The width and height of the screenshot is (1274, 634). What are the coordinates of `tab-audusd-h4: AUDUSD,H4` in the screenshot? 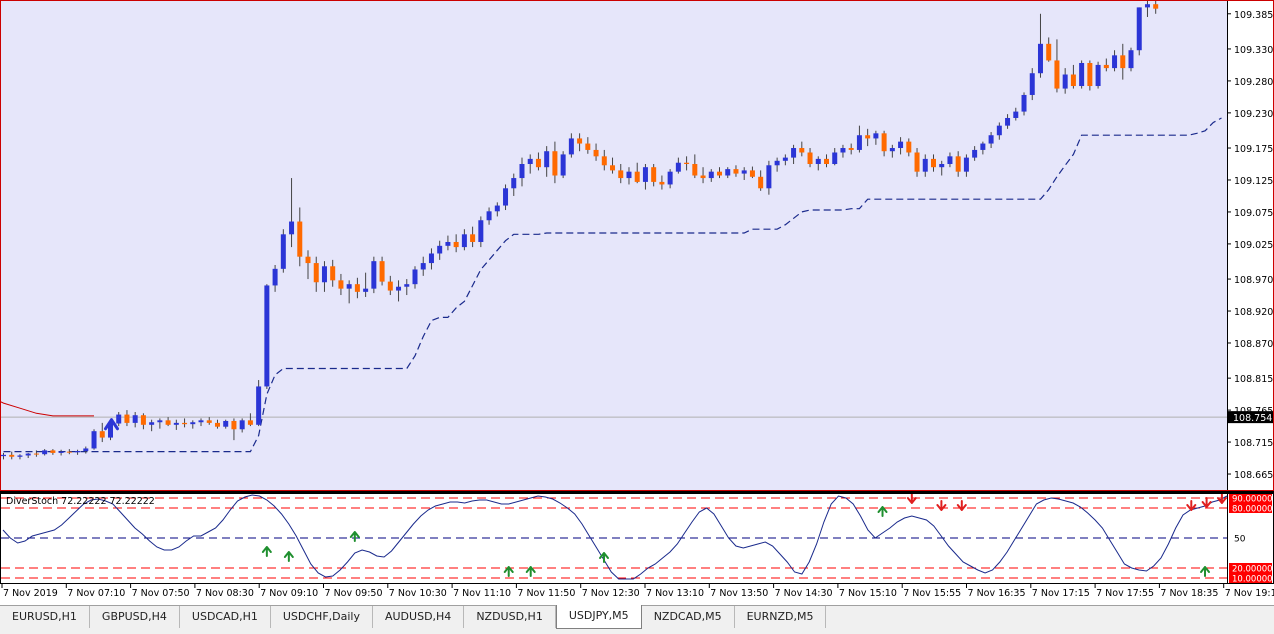 It's located at (419, 617).